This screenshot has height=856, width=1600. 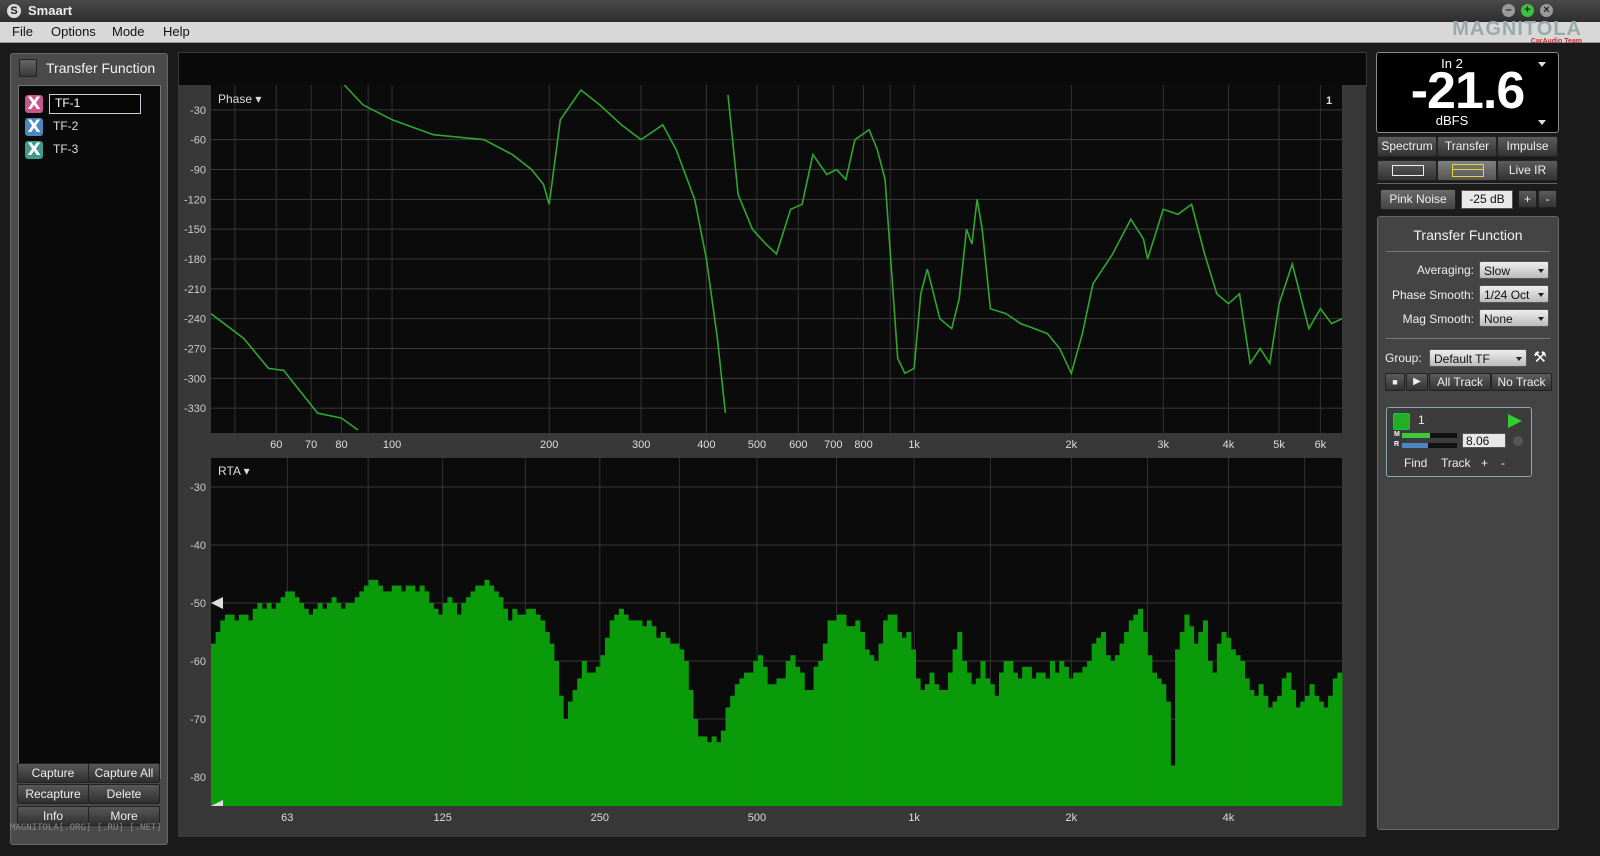 What do you see at coordinates (1527, 199) in the screenshot?
I see `level-up-button: +` at bounding box center [1527, 199].